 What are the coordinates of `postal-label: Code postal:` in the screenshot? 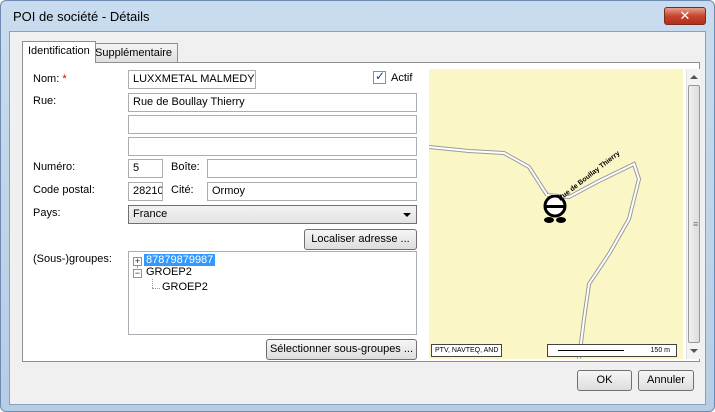 It's located at (64, 190).